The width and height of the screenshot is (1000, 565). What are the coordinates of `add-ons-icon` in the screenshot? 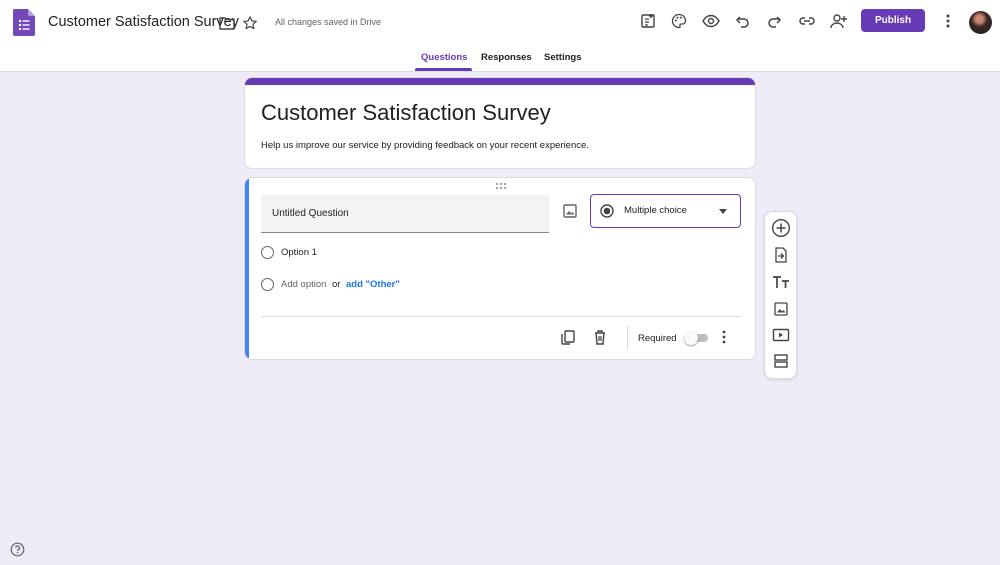 It's located at (648, 21).